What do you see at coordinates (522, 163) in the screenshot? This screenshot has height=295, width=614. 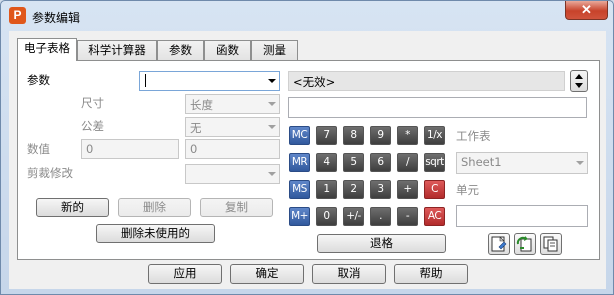 I see `worksheet-select: Sheet1` at bounding box center [522, 163].